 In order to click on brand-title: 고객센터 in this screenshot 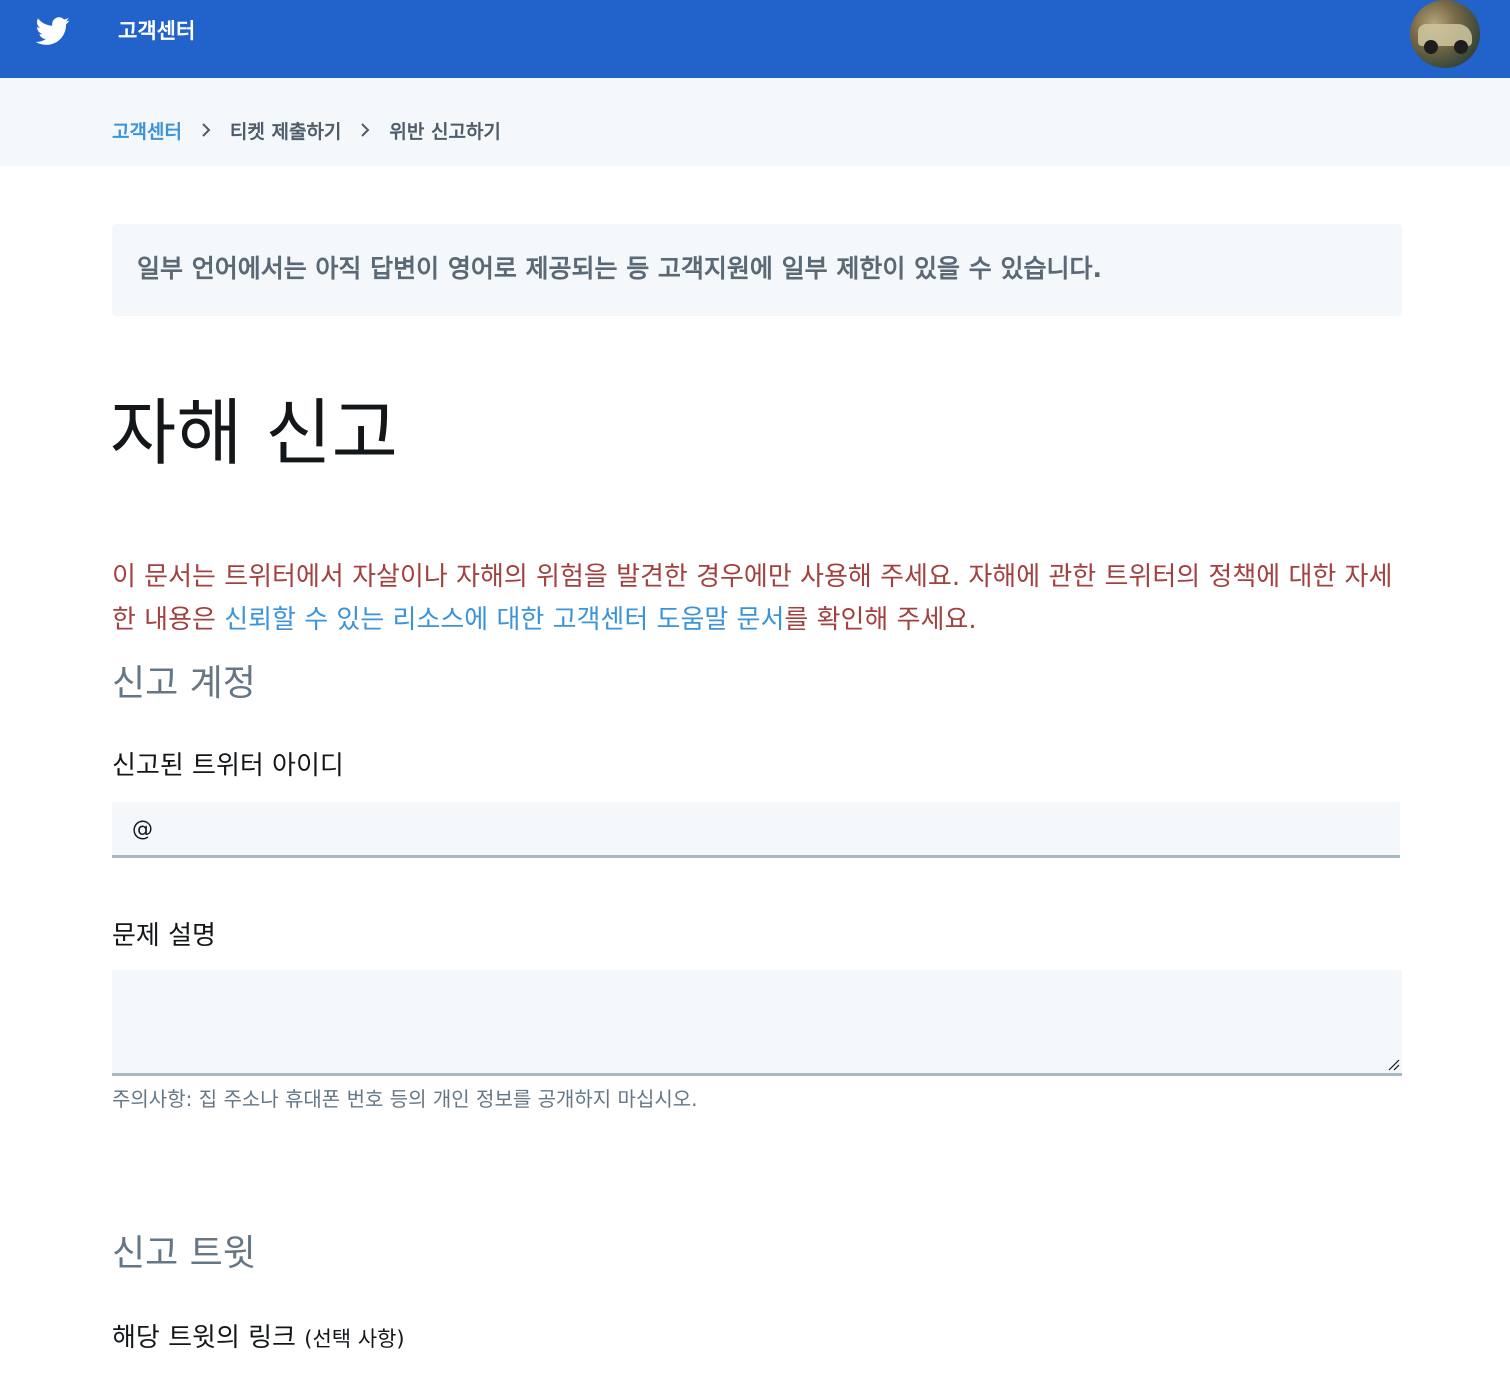, I will do `click(156, 31)`.